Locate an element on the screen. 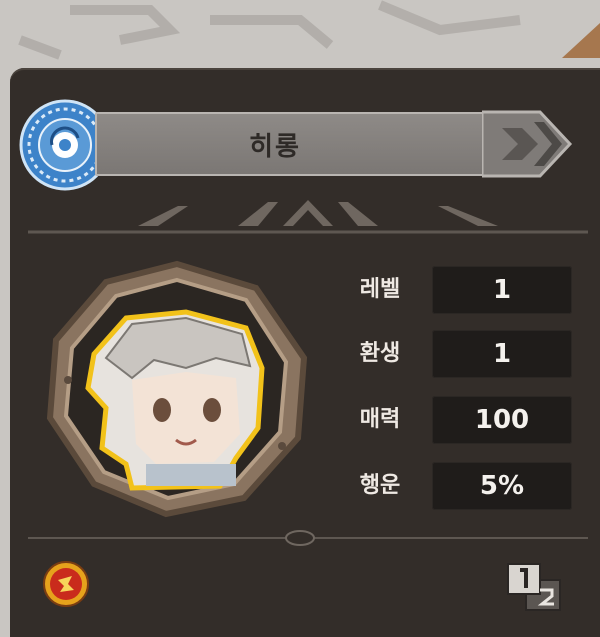 This screenshot has width=600, height=637. bottom-divider is located at coordinates (308, 538).